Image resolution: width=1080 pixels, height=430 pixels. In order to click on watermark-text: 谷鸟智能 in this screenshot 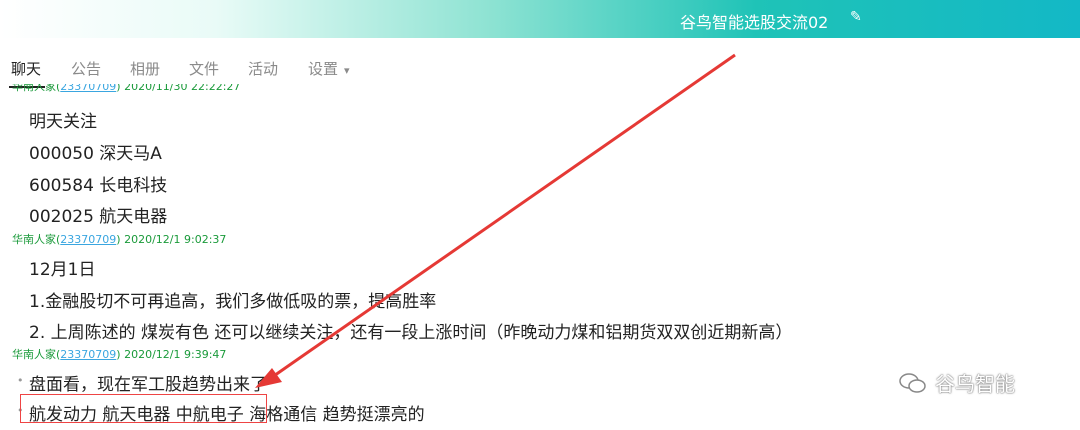, I will do `click(975, 384)`.